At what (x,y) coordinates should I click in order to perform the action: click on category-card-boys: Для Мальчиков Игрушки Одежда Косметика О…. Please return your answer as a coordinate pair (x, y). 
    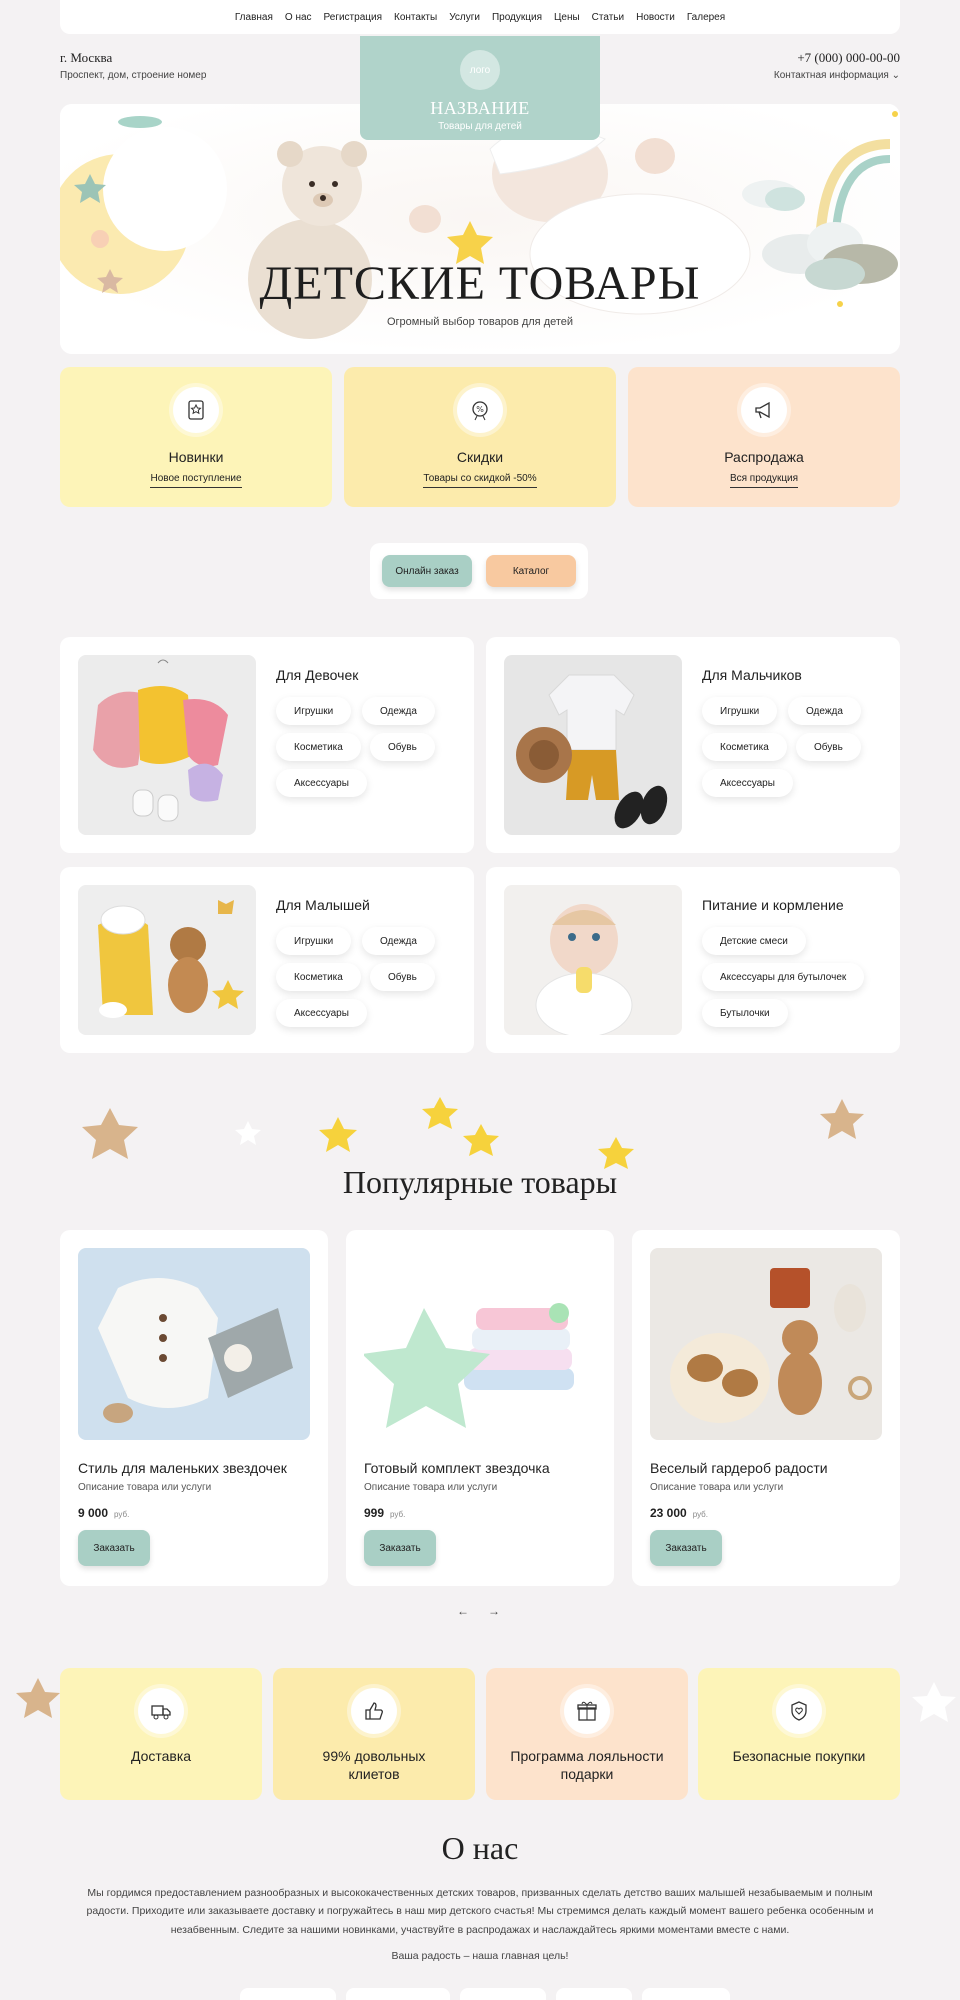
    Looking at the image, I should click on (693, 745).